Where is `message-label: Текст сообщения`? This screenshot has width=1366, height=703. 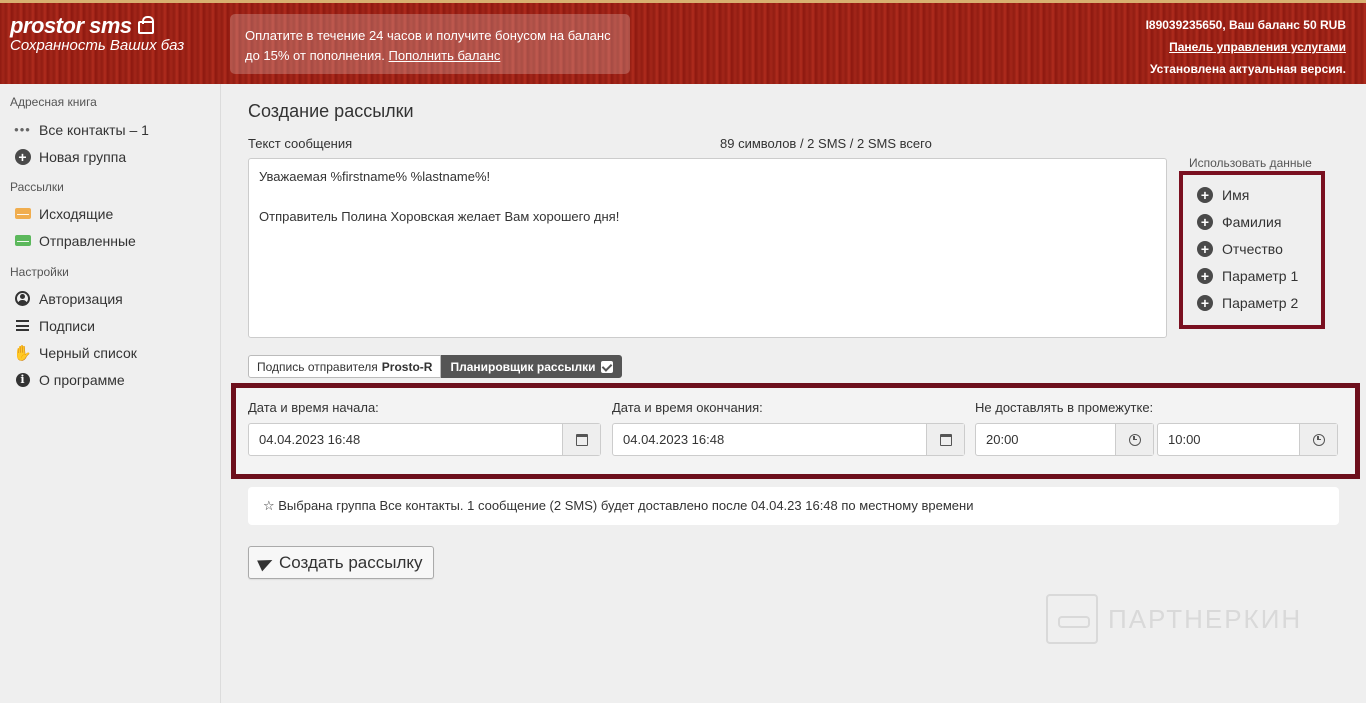 message-label: Текст сообщения is located at coordinates (300, 143).